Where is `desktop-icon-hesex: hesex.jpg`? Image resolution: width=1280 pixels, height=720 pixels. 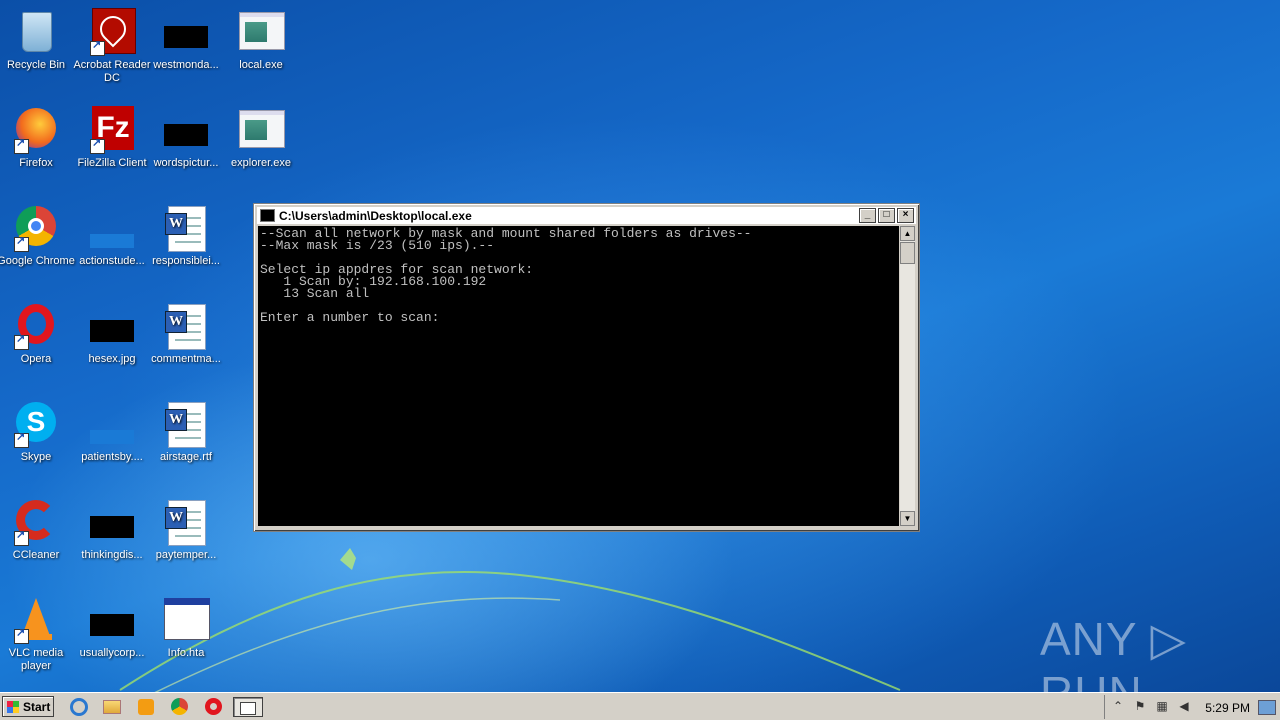
desktop-icon-hesex: hesex.jpg is located at coordinates (112, 334).